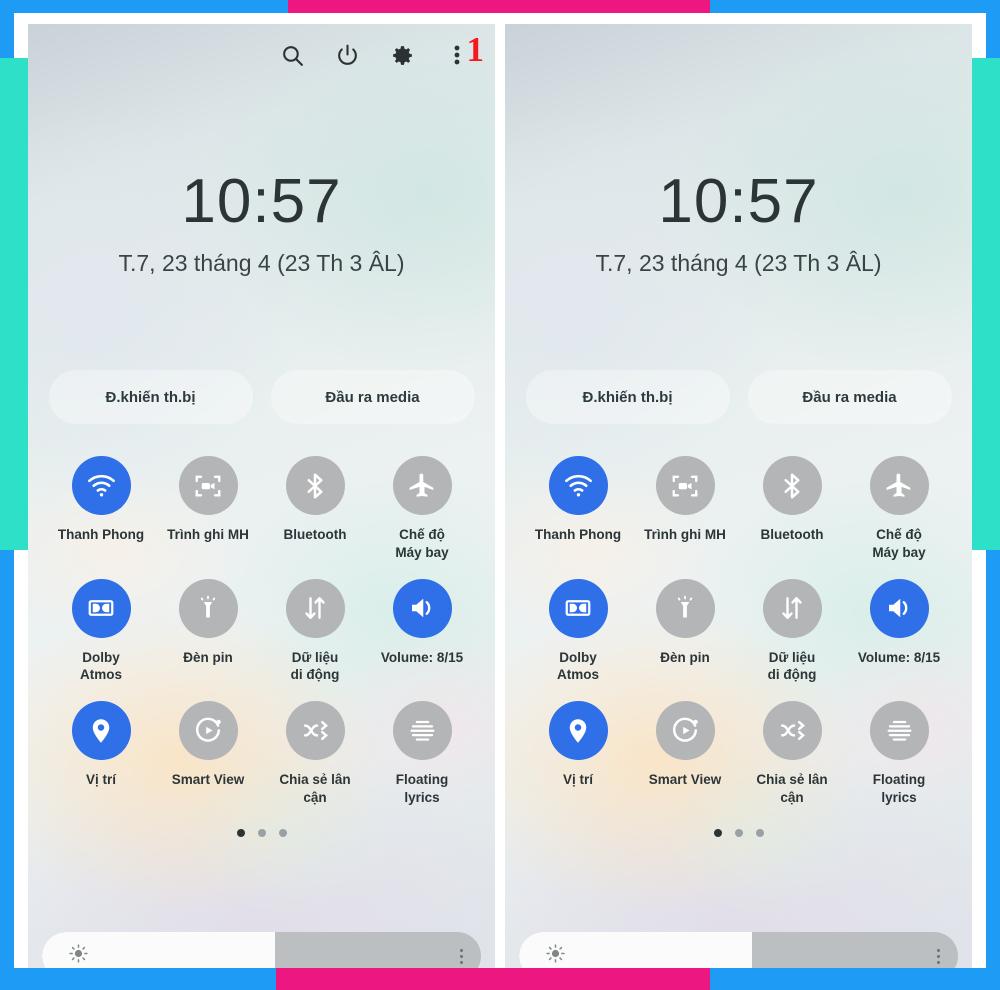 The image size is (1000, 990). What do you see at coordinates (100, 780) in the screenshot?
I see `toggle-label: Vị trí` at bounding box center [100, 780].